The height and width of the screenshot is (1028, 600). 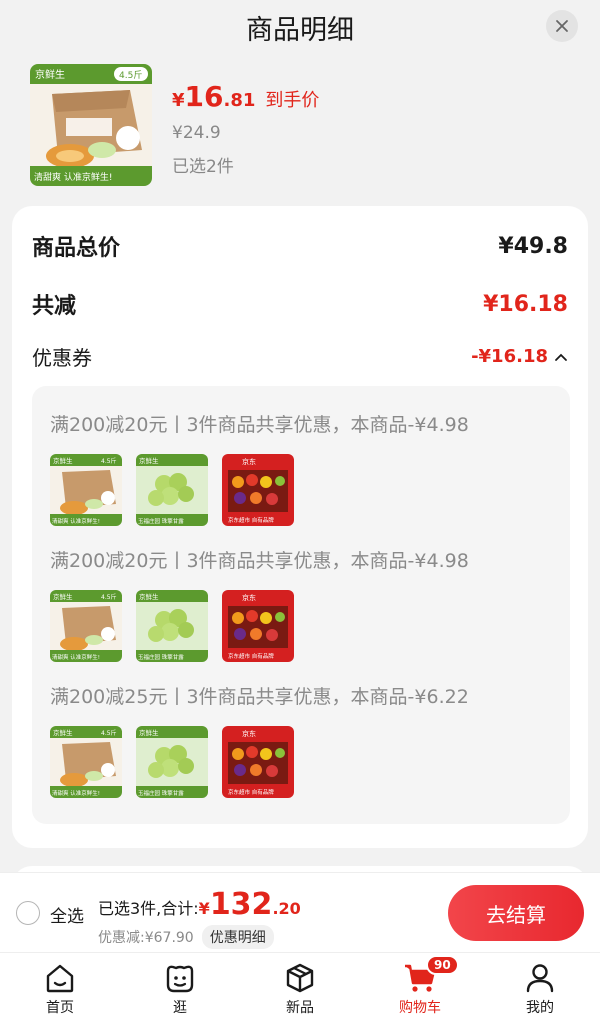 What do you see at coordinates (259, 697) in the screenshot?
I see `coupon-item-text: 满200减25元丨3件商品共享优惠，本商品-¥6.22` at bounding box center [259, 697].